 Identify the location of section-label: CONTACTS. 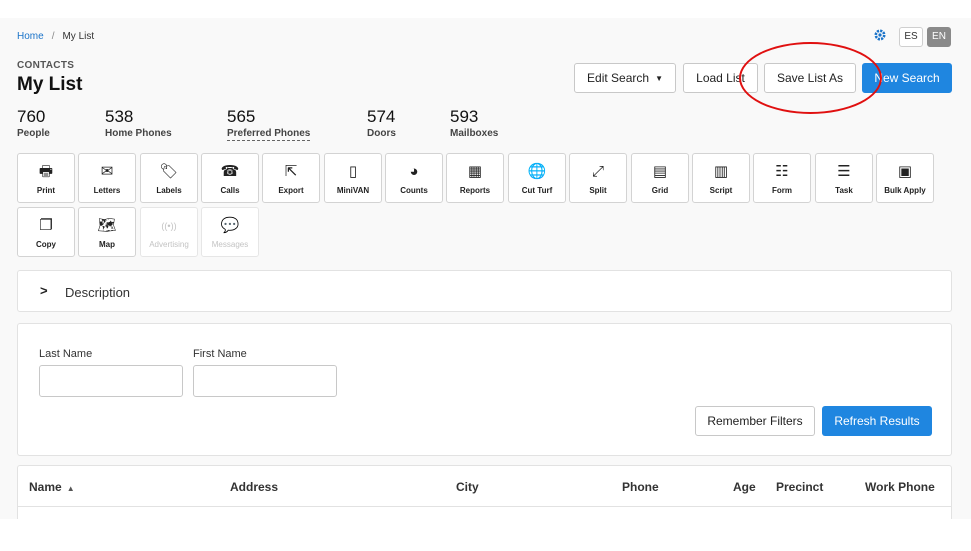
(46, 65).